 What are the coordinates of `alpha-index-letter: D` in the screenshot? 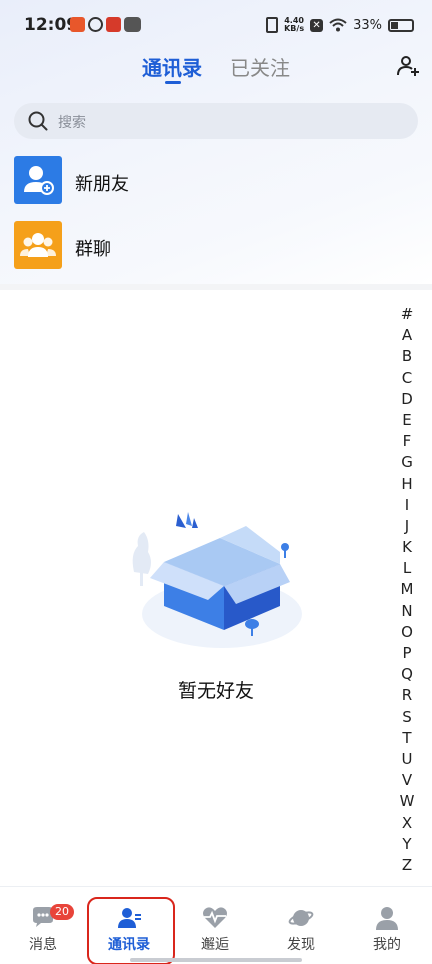 It's located at (407, 399).